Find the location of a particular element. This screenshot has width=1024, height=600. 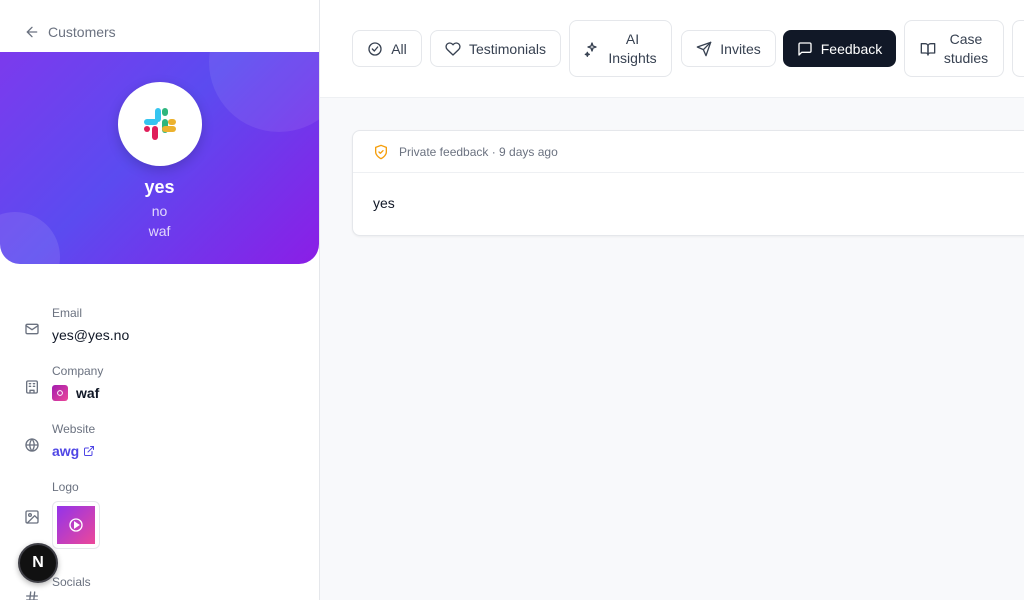

company-label: Company is located at coordinates (78, 371).